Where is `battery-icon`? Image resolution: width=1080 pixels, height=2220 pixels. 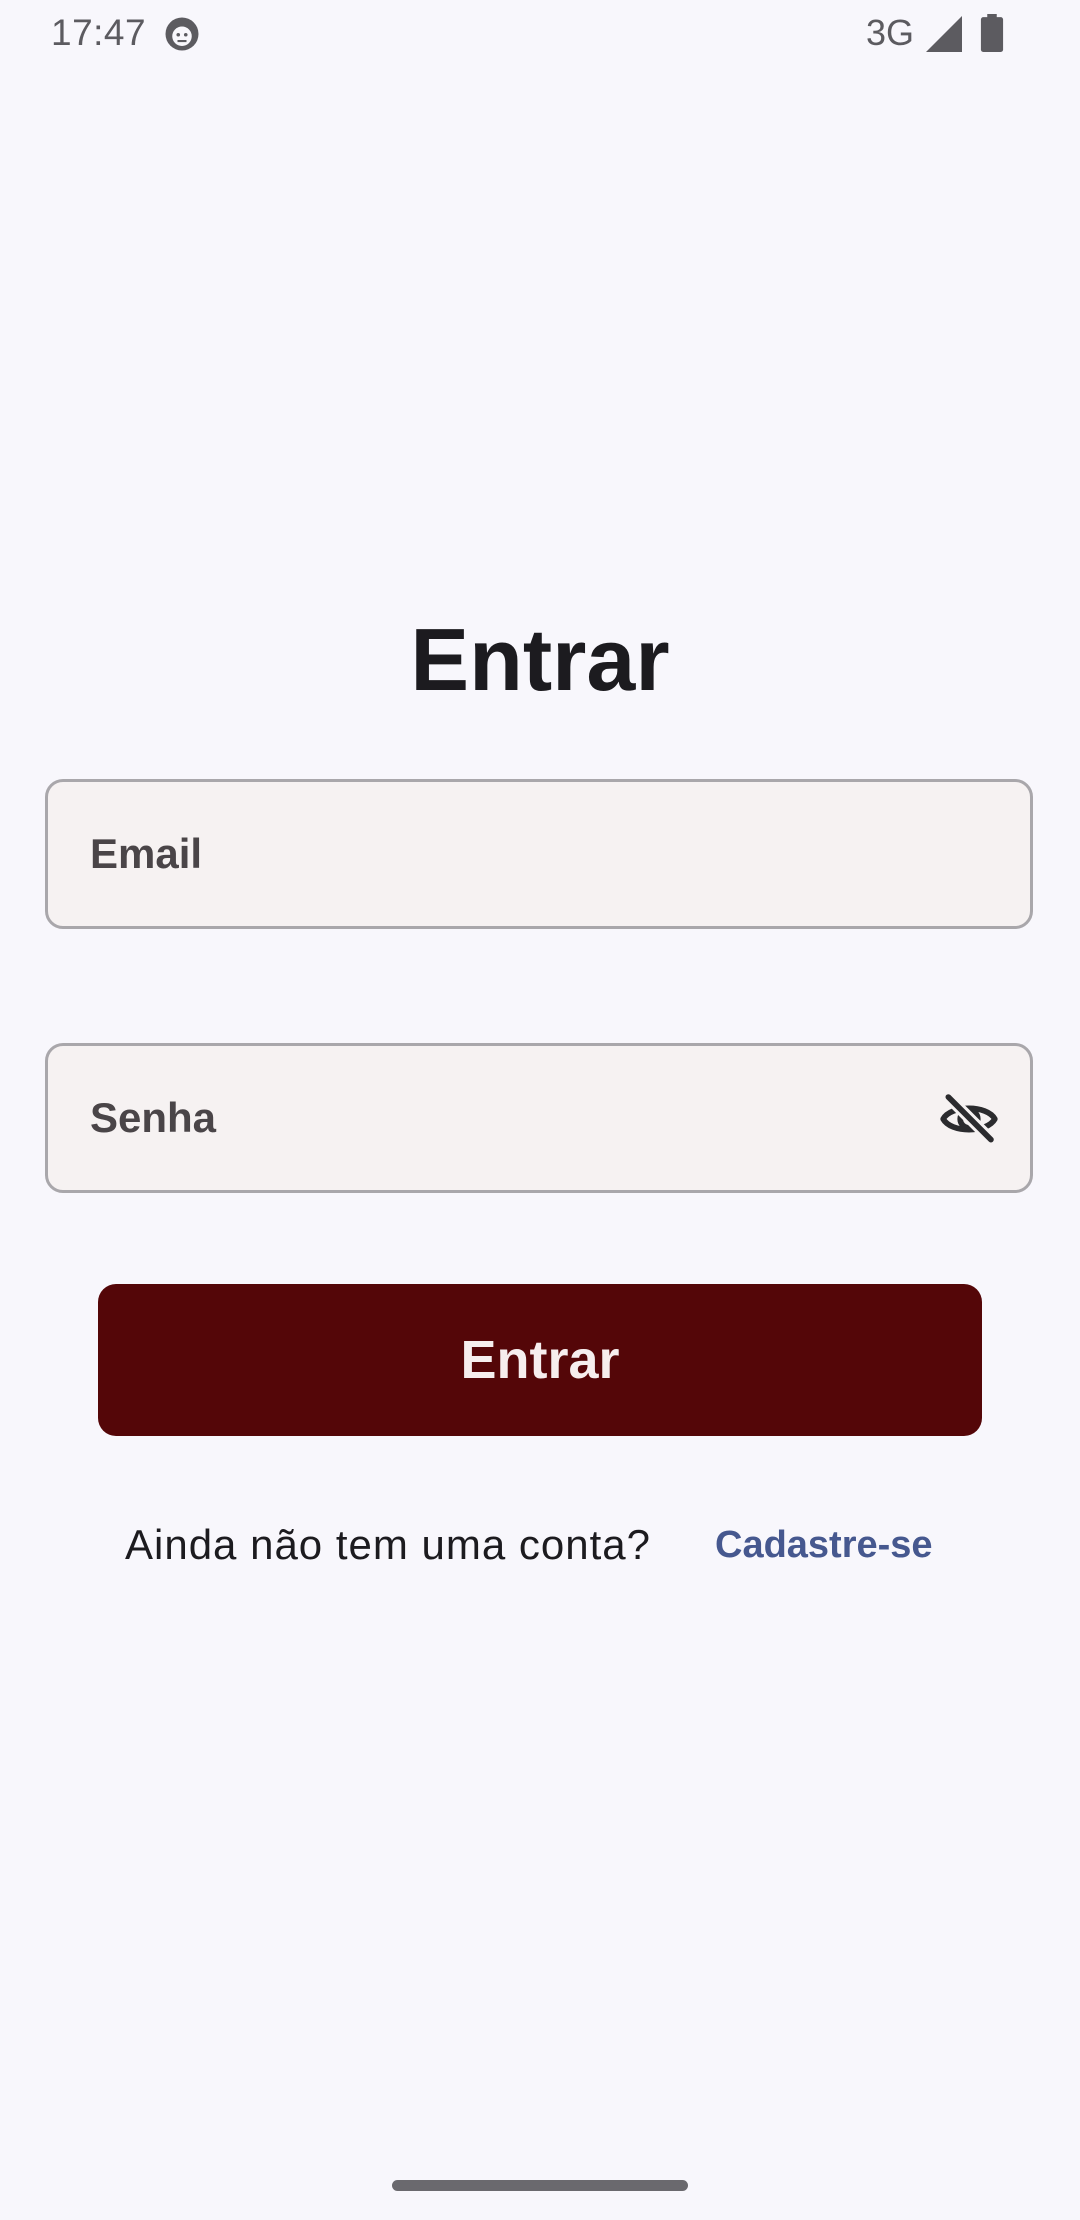
battery-icon is located at coordinates (992, 33).